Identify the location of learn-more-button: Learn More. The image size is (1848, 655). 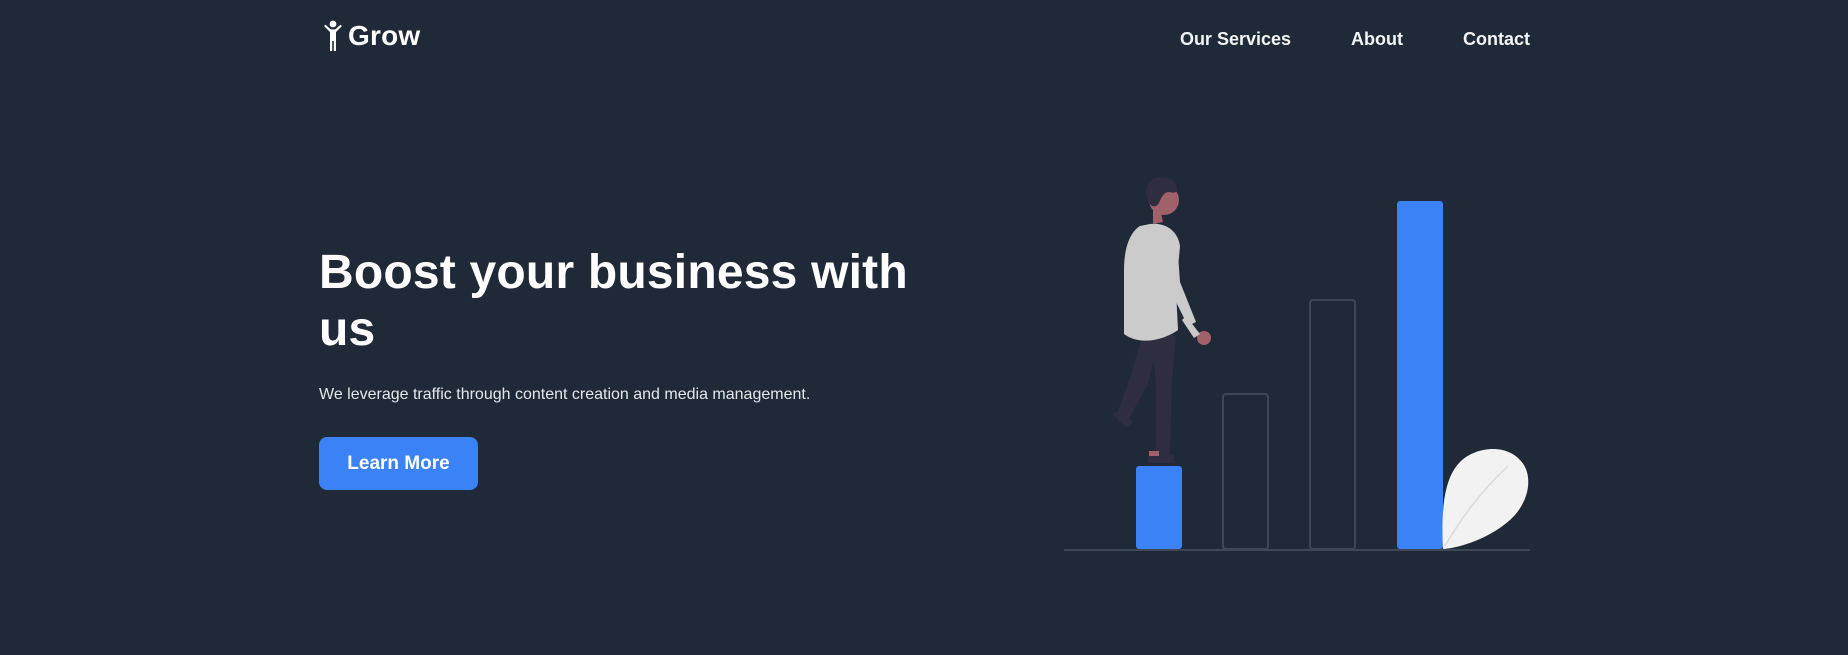
(398, 463).